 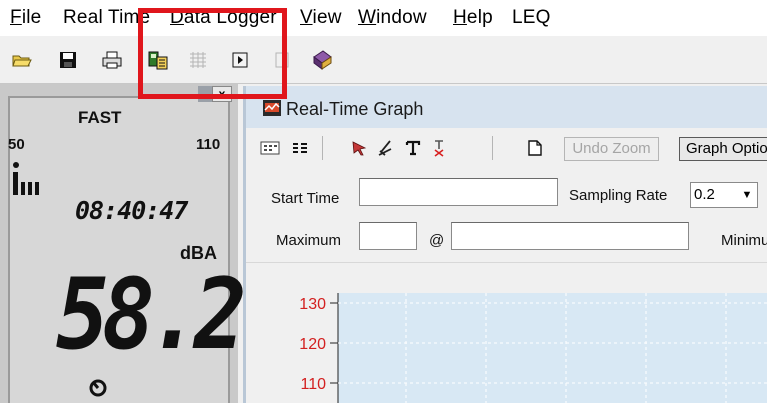 What do you see at coordinates (208, 144) in the screenshot?
I see `range-high-label: 110` at bounding box center [208, 144].